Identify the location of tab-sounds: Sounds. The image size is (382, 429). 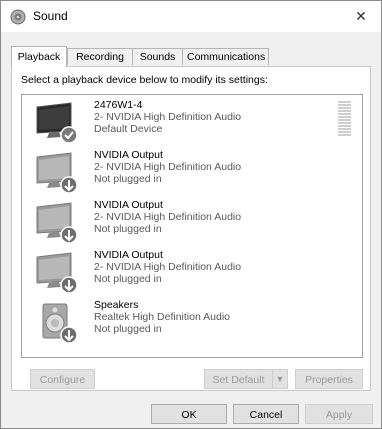
(157, 56).